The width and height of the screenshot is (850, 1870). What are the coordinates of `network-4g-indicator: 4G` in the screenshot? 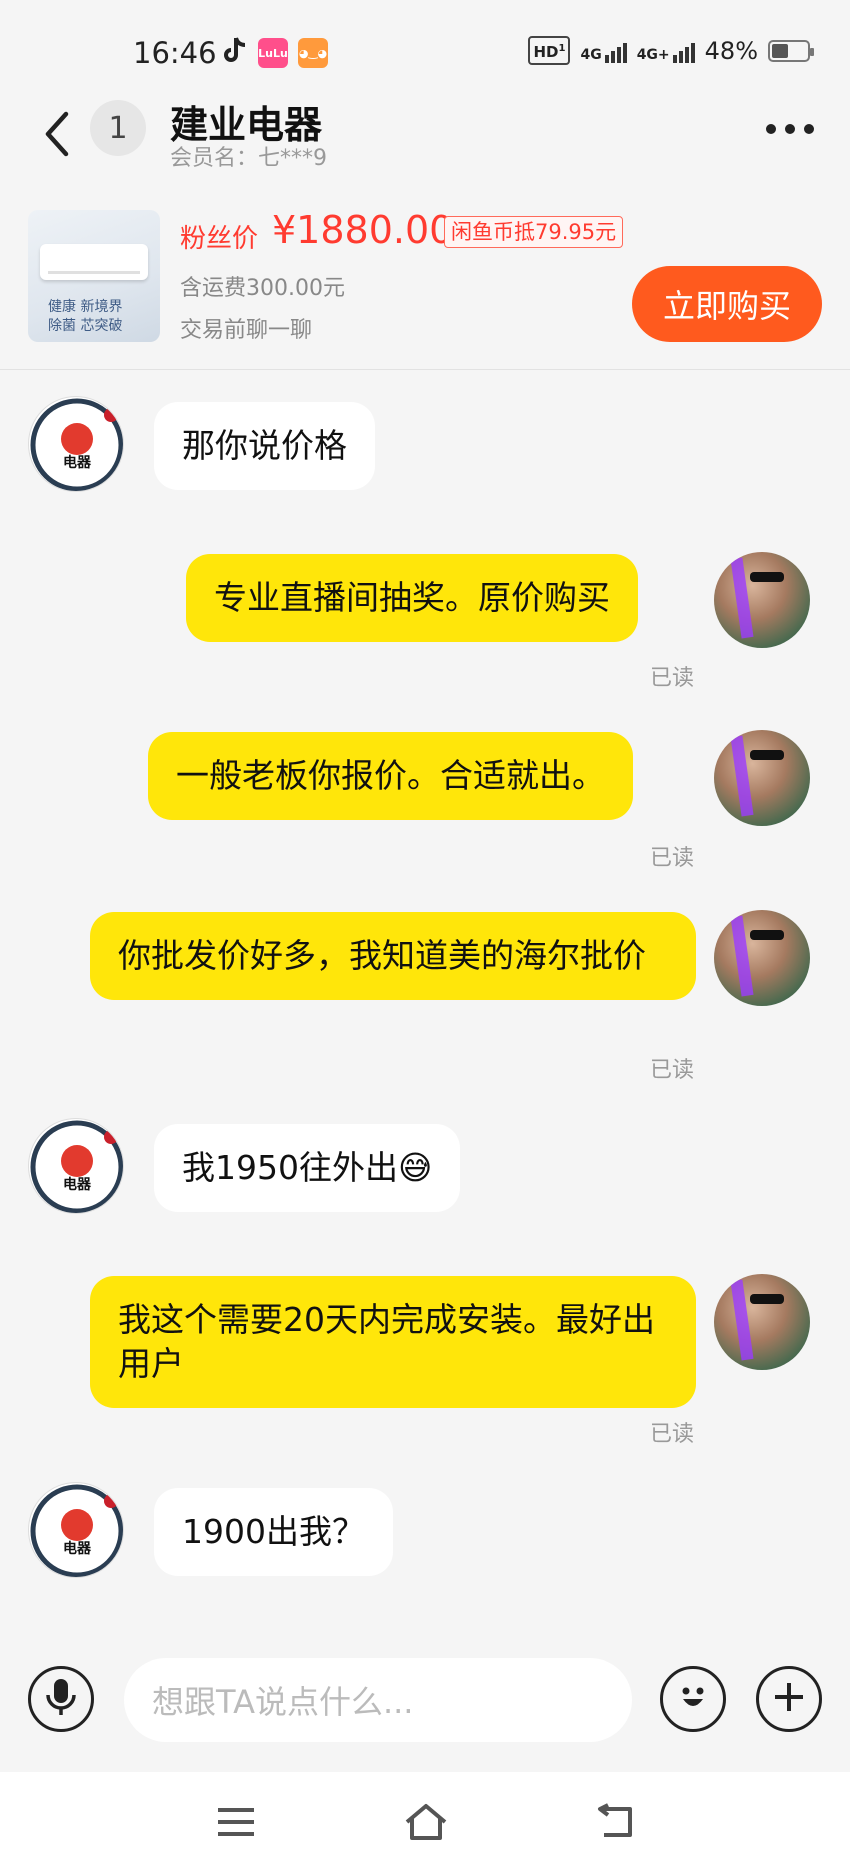 It's located at (603, 51).